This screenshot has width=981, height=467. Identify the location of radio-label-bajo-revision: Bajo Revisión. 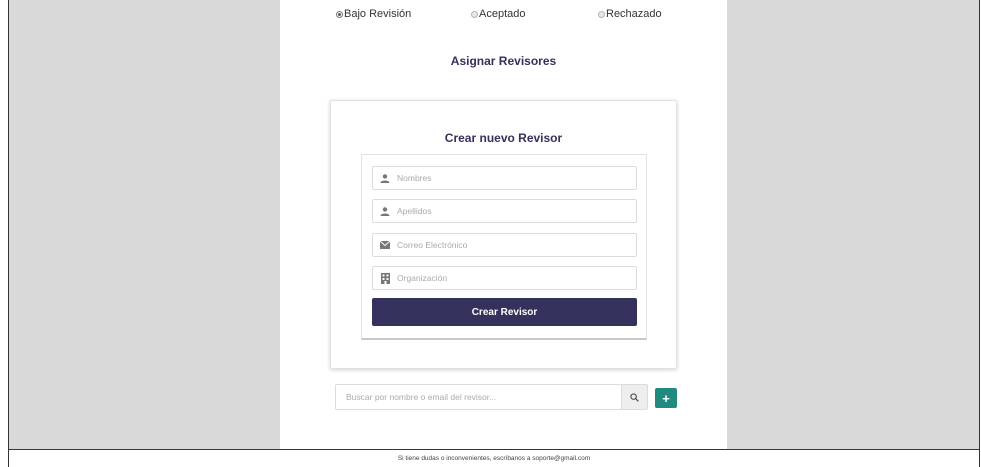
(378, 14).